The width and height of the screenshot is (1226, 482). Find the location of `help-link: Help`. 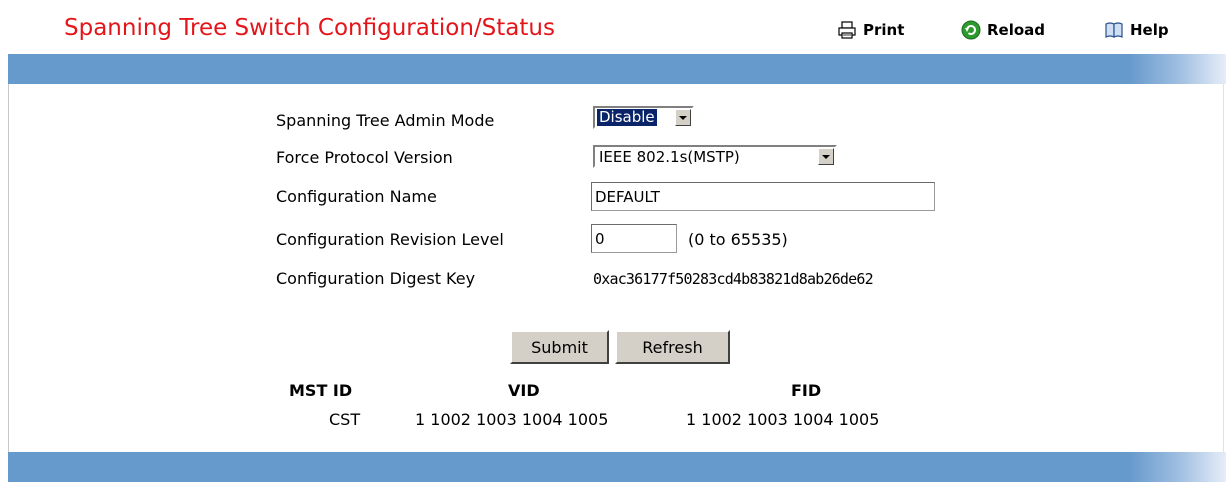

help-link: Help is located at coordinates (1136, 30).